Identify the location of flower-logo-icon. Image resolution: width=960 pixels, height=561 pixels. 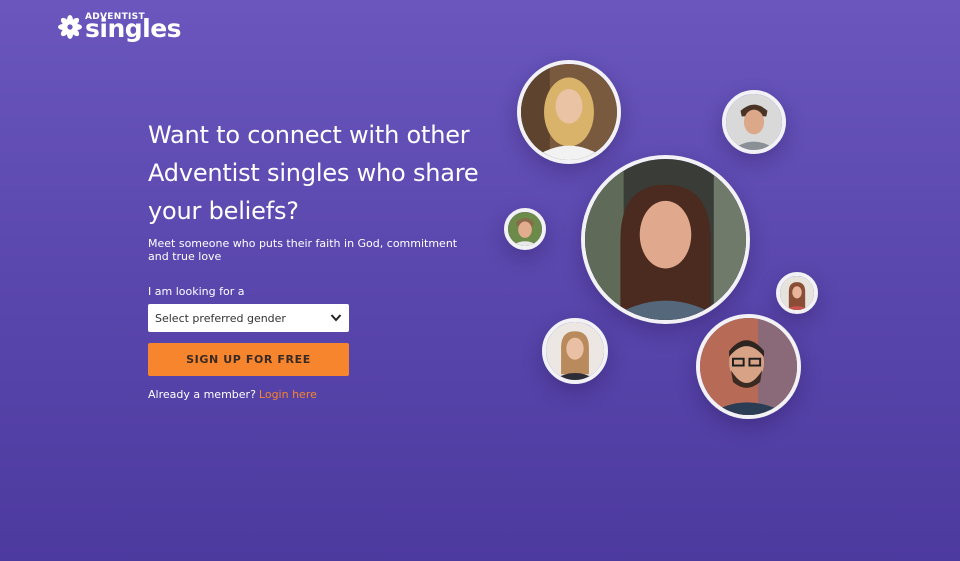
(70, 27).